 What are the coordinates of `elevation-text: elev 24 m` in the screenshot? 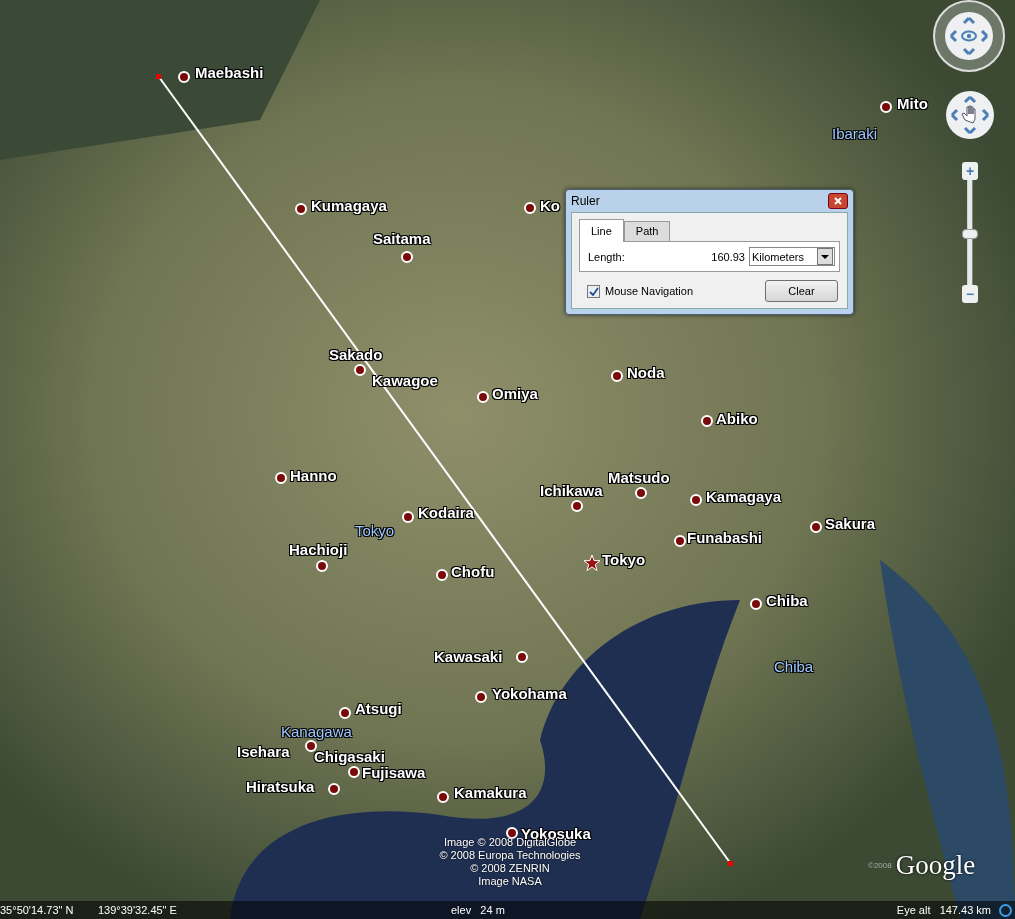 It's located at (478, 910).